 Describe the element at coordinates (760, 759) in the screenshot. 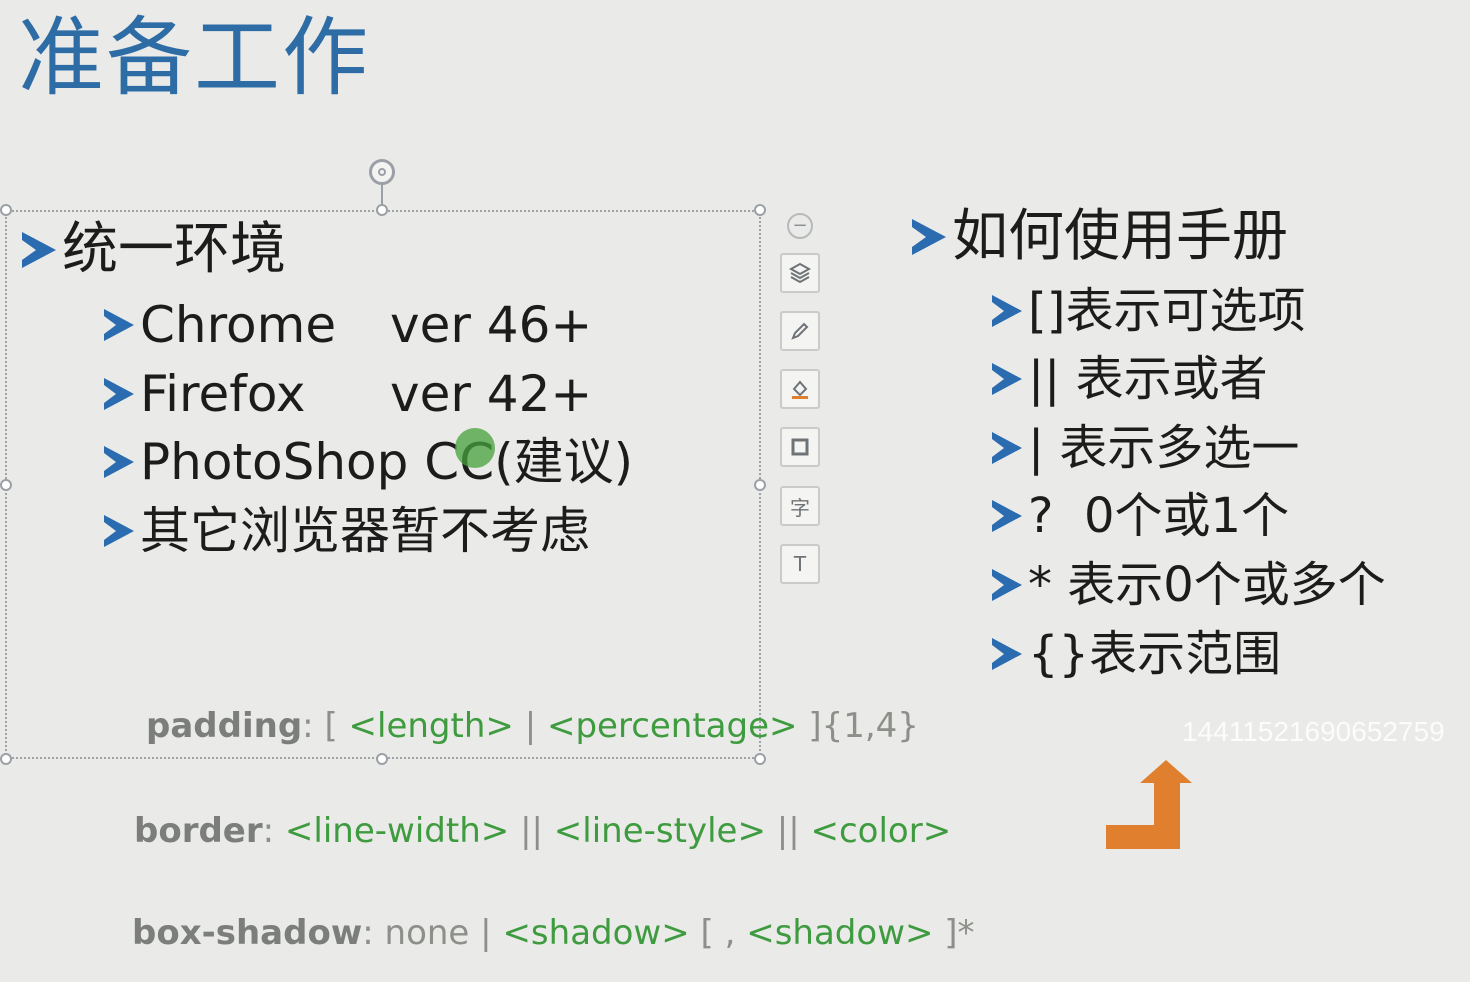

I see `resize-handle-br` at that location.